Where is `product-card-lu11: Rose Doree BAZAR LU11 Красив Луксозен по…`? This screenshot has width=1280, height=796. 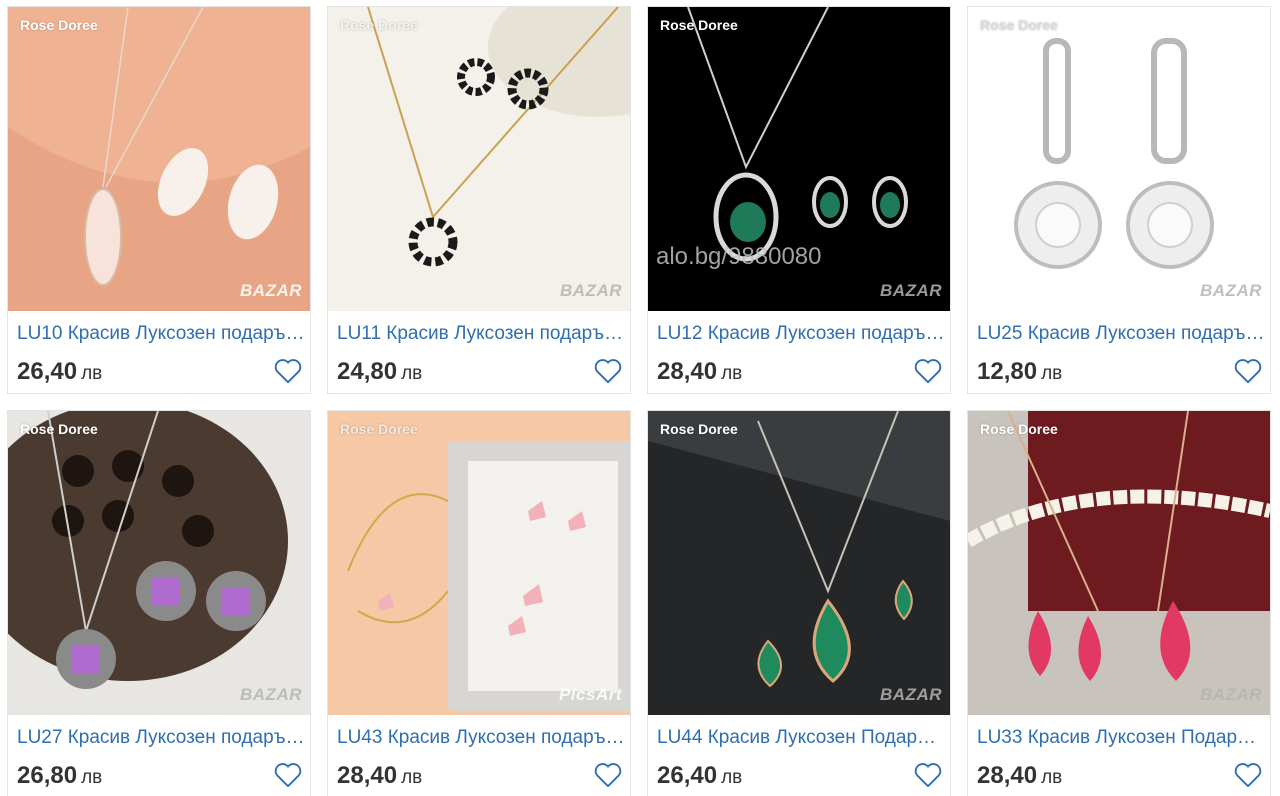
product-card-lu11: Rose Doree BAZAR LU11 Красив Луксозен по… is located at coordinates (479, 200).